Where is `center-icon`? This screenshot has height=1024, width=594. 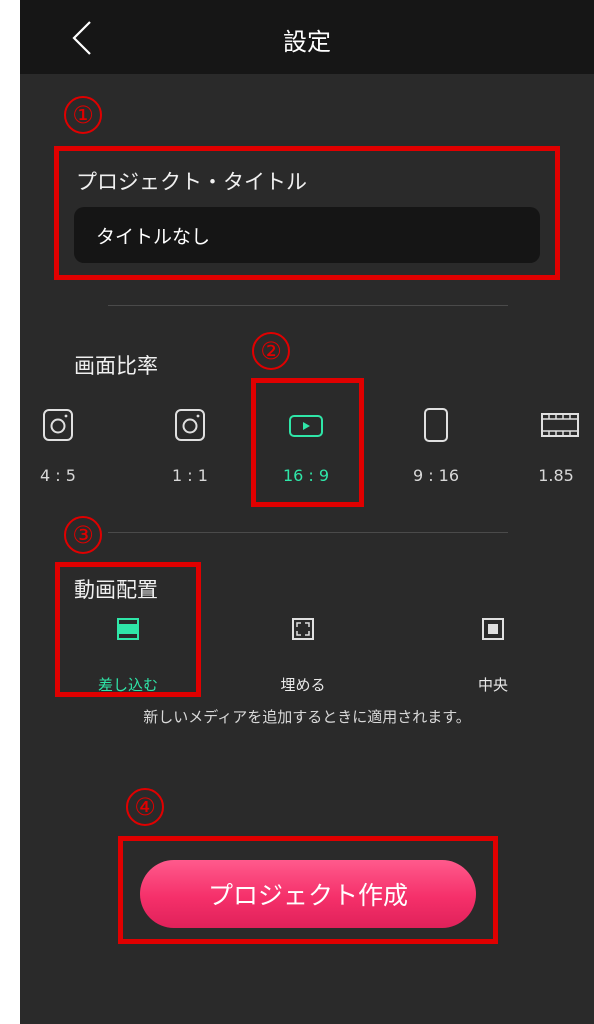
center-icon is located at coordinates (493, 629).